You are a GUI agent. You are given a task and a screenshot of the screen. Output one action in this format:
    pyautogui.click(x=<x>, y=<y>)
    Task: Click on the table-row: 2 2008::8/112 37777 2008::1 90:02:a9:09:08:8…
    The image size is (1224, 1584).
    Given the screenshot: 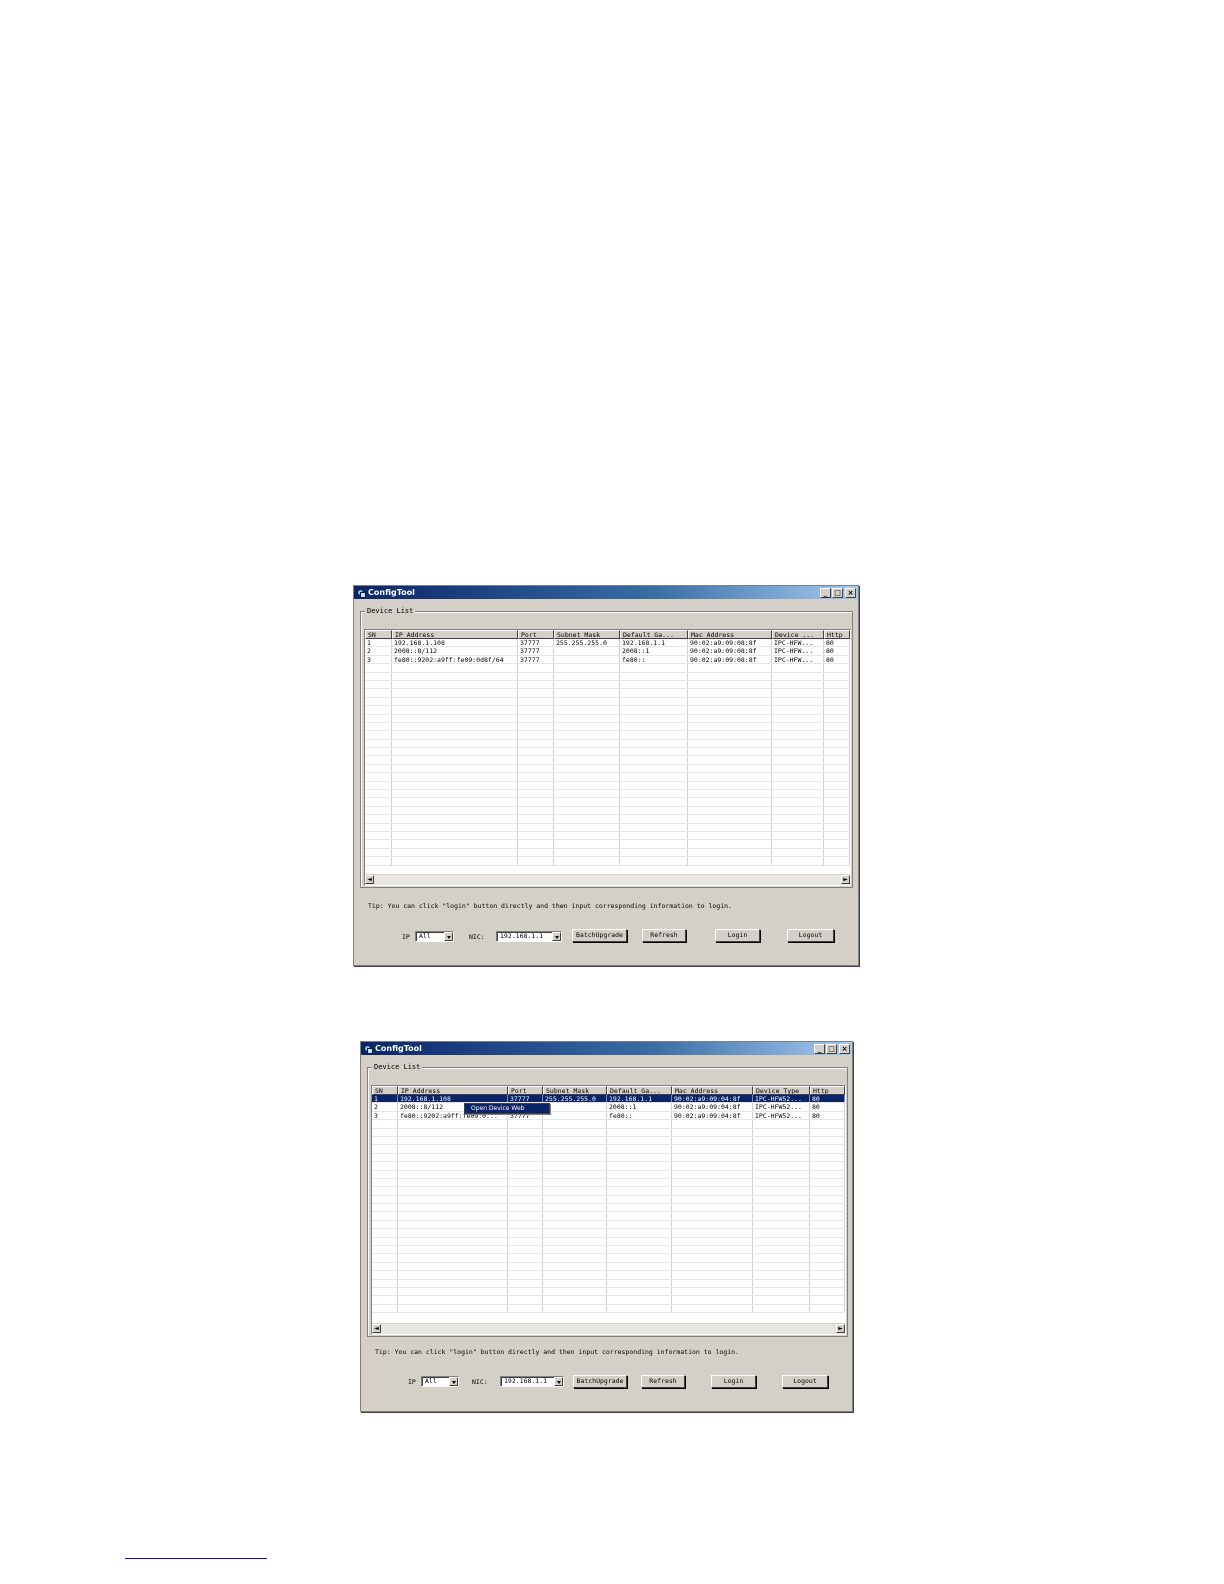 What is the action you would take?
    pyautogui.click(x=607, y=651)
    